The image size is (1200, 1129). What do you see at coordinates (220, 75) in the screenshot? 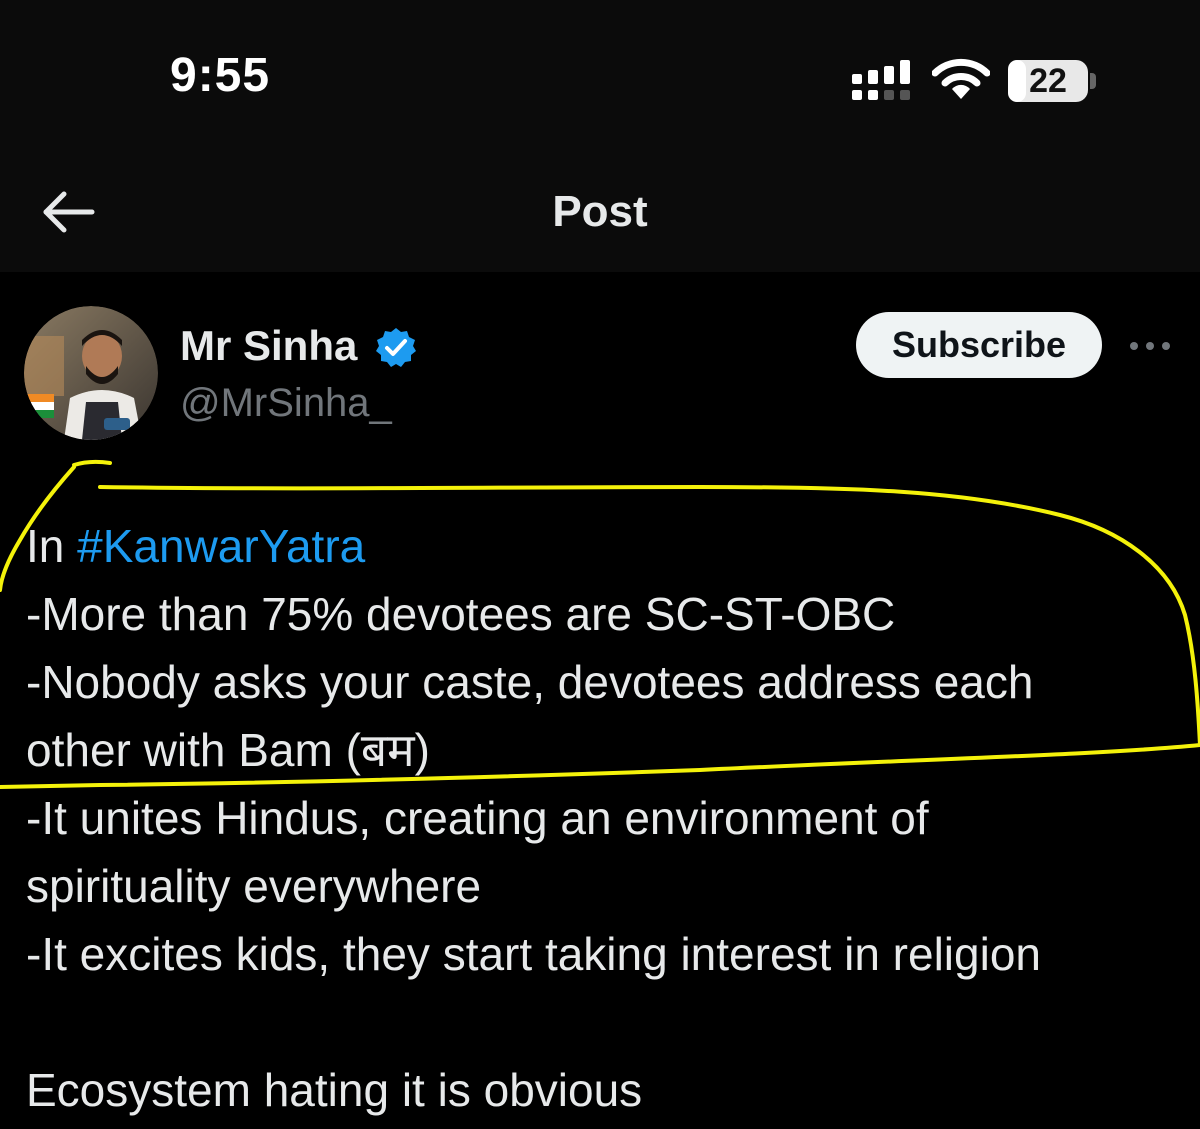
I see `status-time: 9:55` at bounding box center [220, 75].